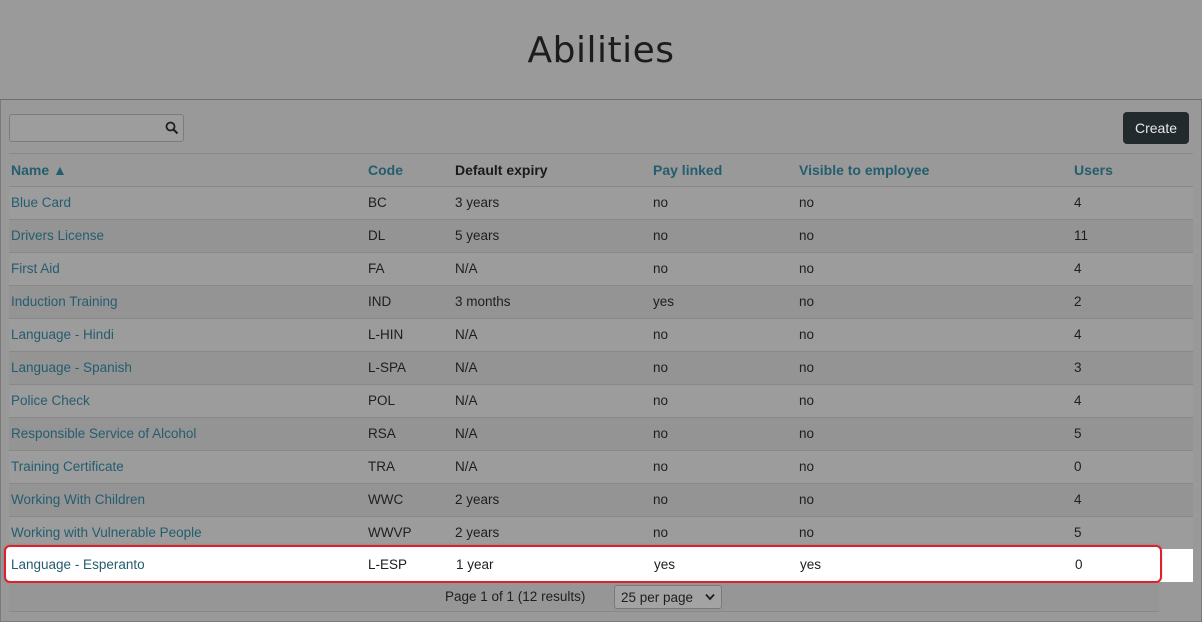 The width and height of the screenshot is (1202, 622). I want to click on ability-name-cell: Drivers License, so click(187, 235).